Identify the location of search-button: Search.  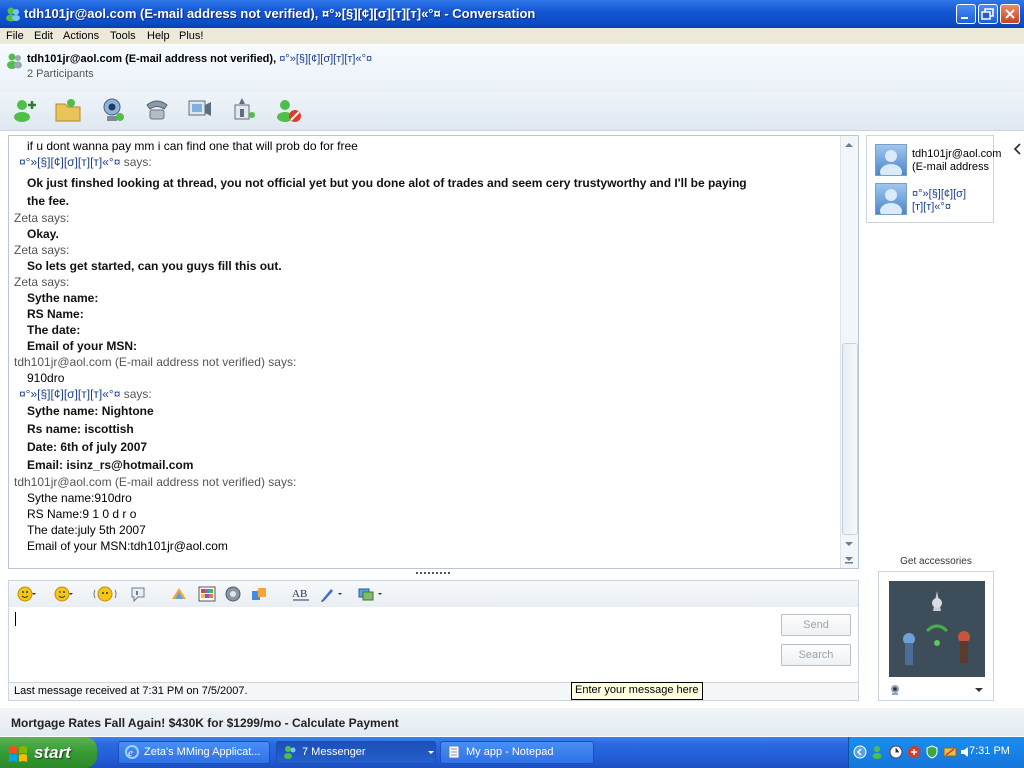
(816, 655).